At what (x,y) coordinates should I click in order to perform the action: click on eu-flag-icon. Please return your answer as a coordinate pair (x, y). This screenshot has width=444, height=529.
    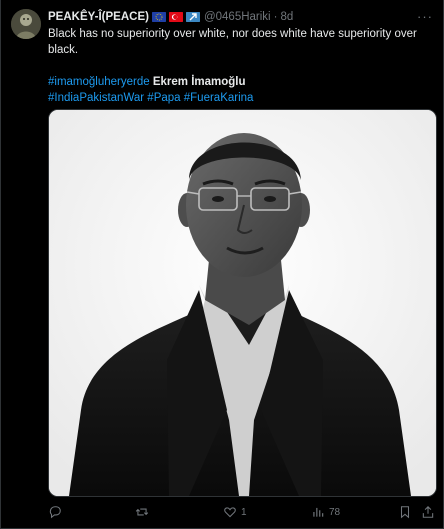
    Looking at the image, I should click on (158, 17).